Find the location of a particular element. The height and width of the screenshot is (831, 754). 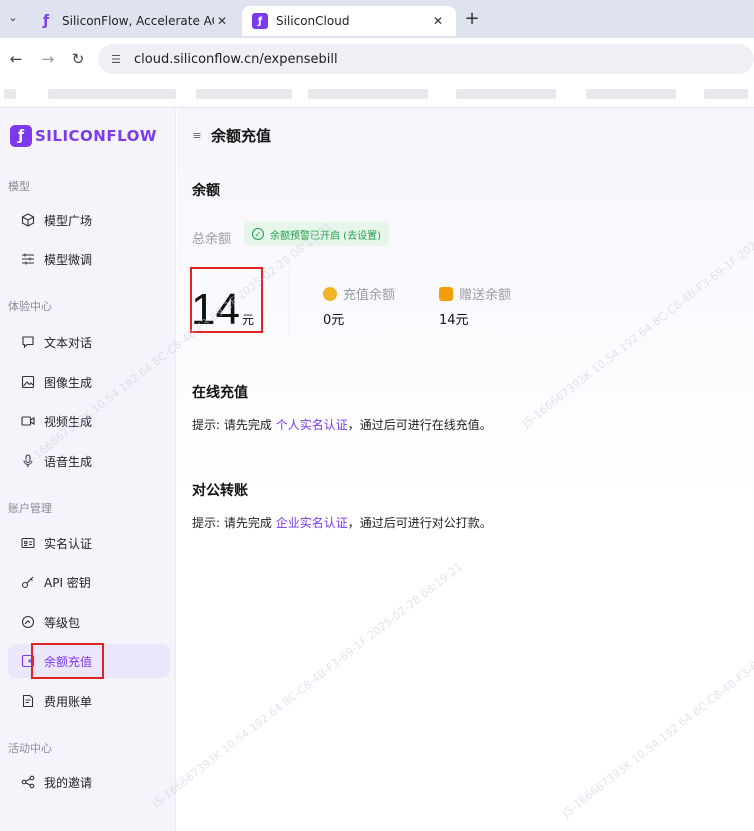

sidebar-item-label: 图像生成 is located at coordinates (68, 382).